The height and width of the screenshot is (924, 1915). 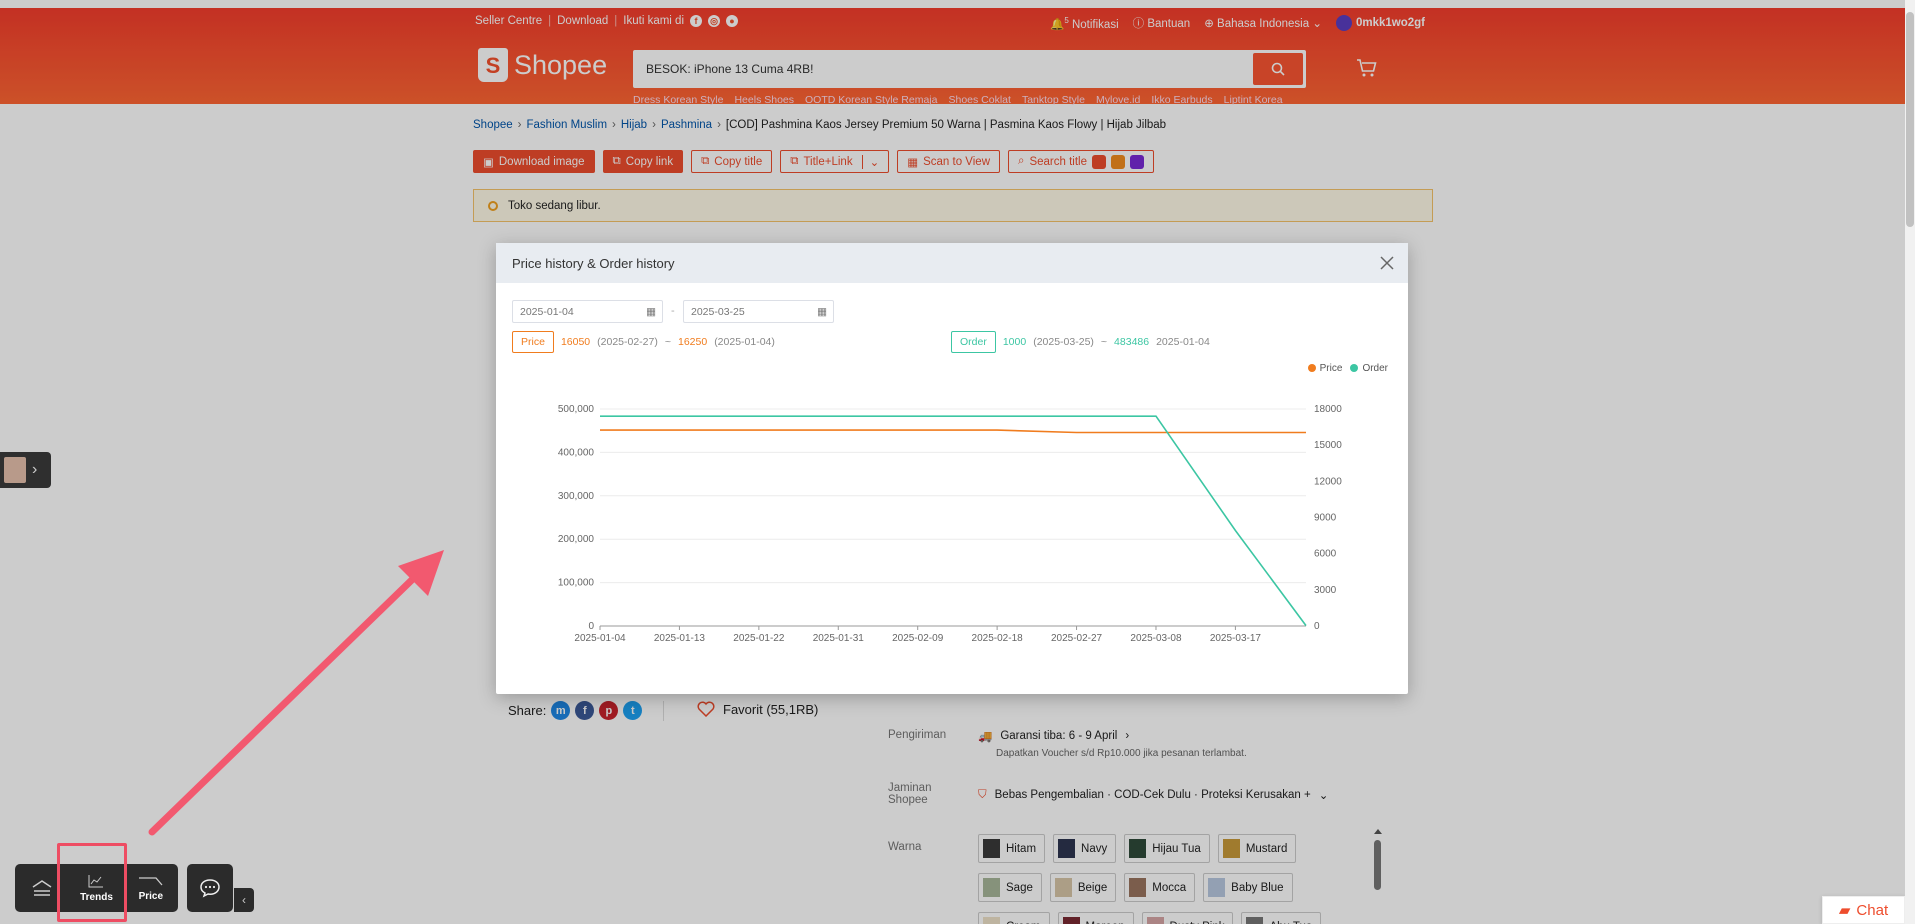 I want to click on series-line-order, so click(x=953, y=521).